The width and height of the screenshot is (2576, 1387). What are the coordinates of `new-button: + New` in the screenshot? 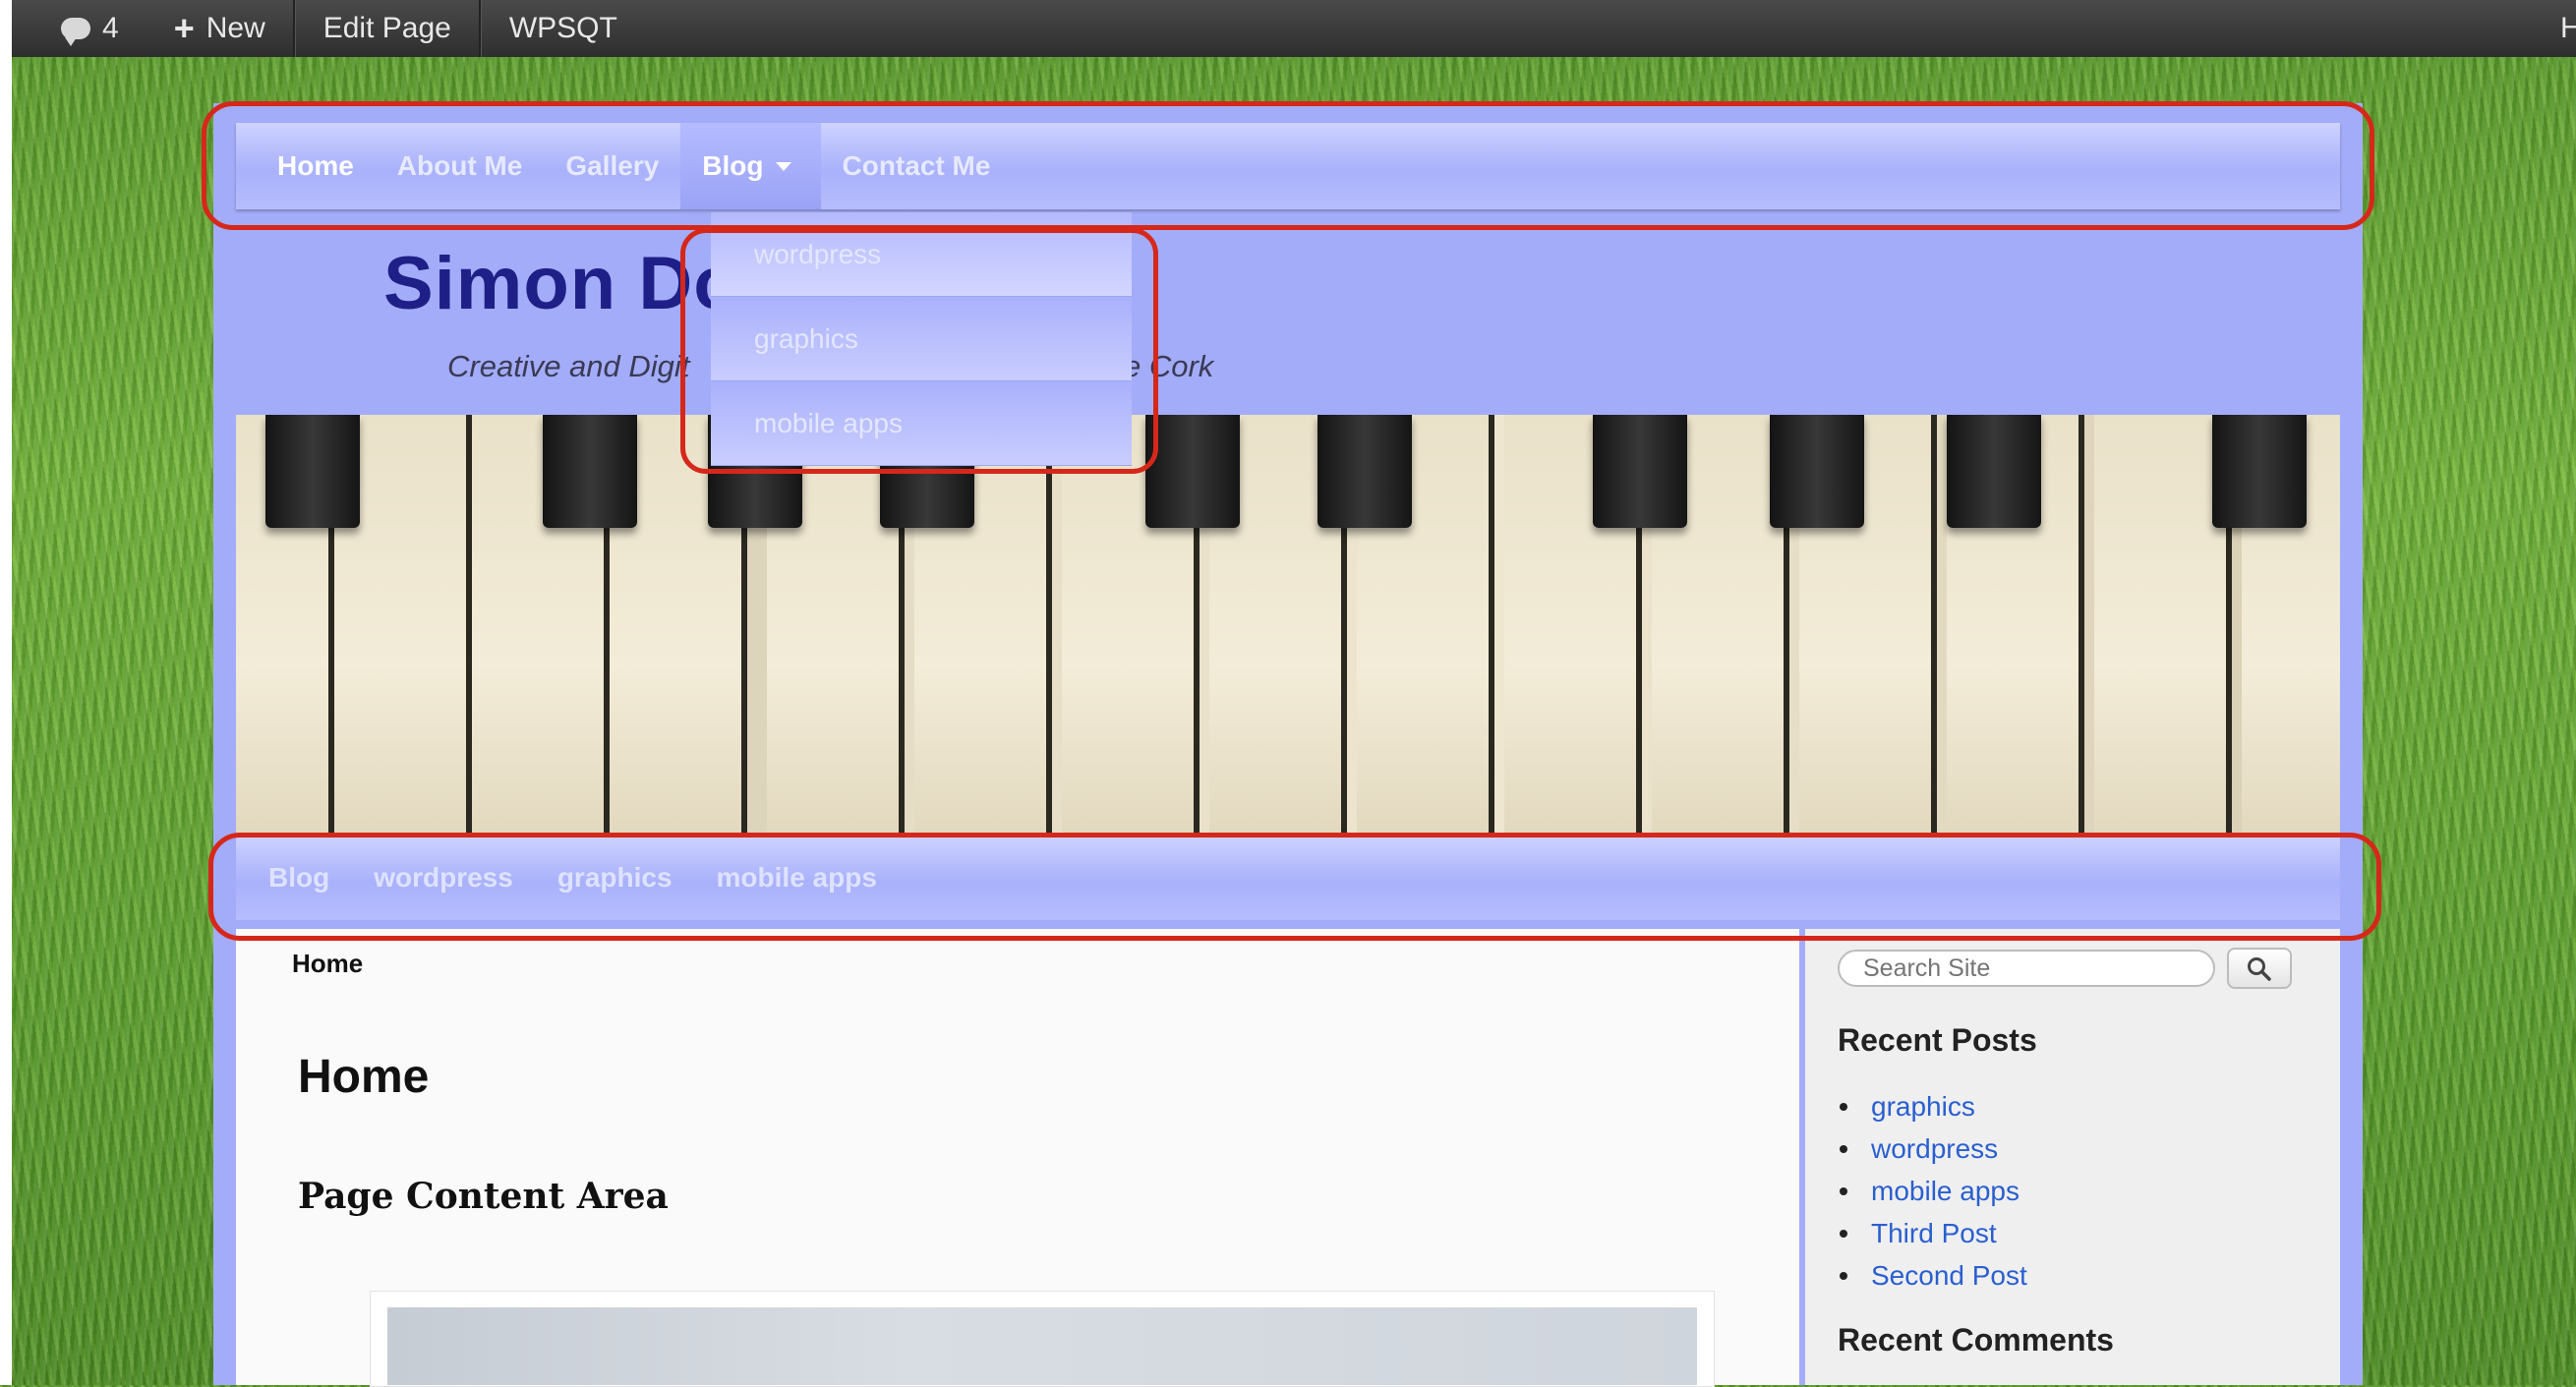 It's located at (219, 28).